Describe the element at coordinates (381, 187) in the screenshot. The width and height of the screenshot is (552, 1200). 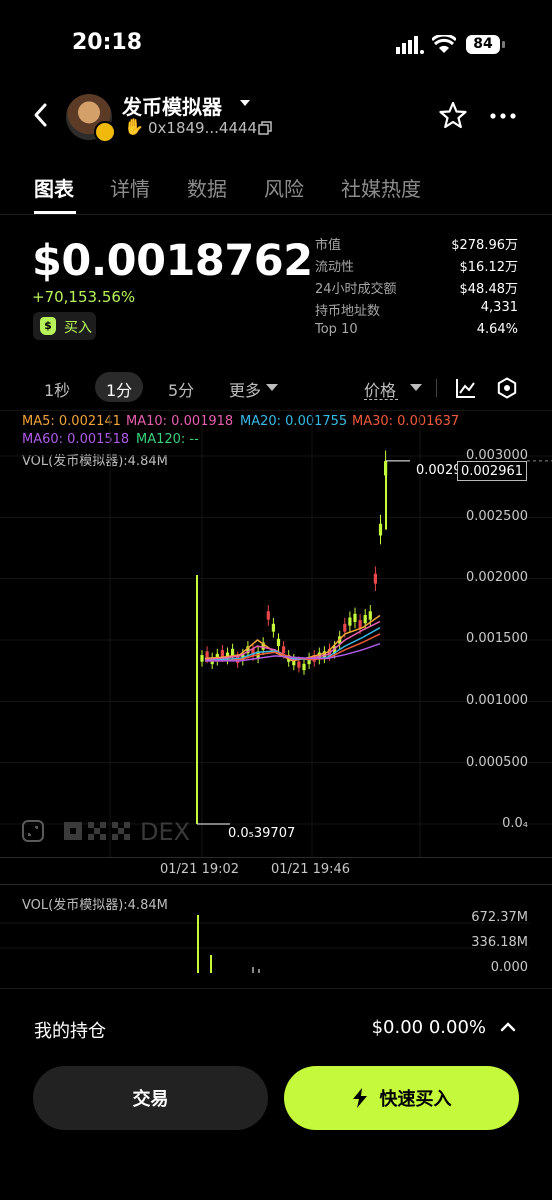
I see `tab-social: 社媒热度` at that location.